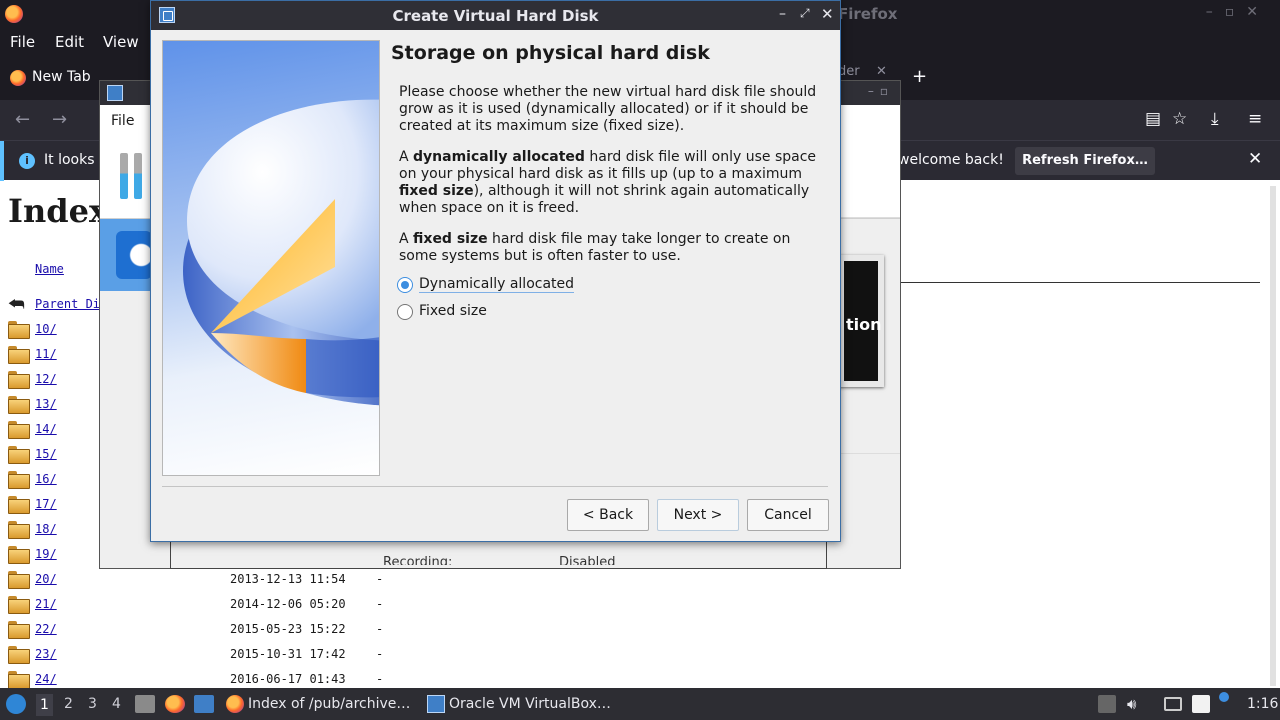 The width and height of the screenshot is (1280, 720). What do you see at coordinates (418, 560) in the screenshot?
I see `recording-label: Recording:` at bounding box center [418, 560].